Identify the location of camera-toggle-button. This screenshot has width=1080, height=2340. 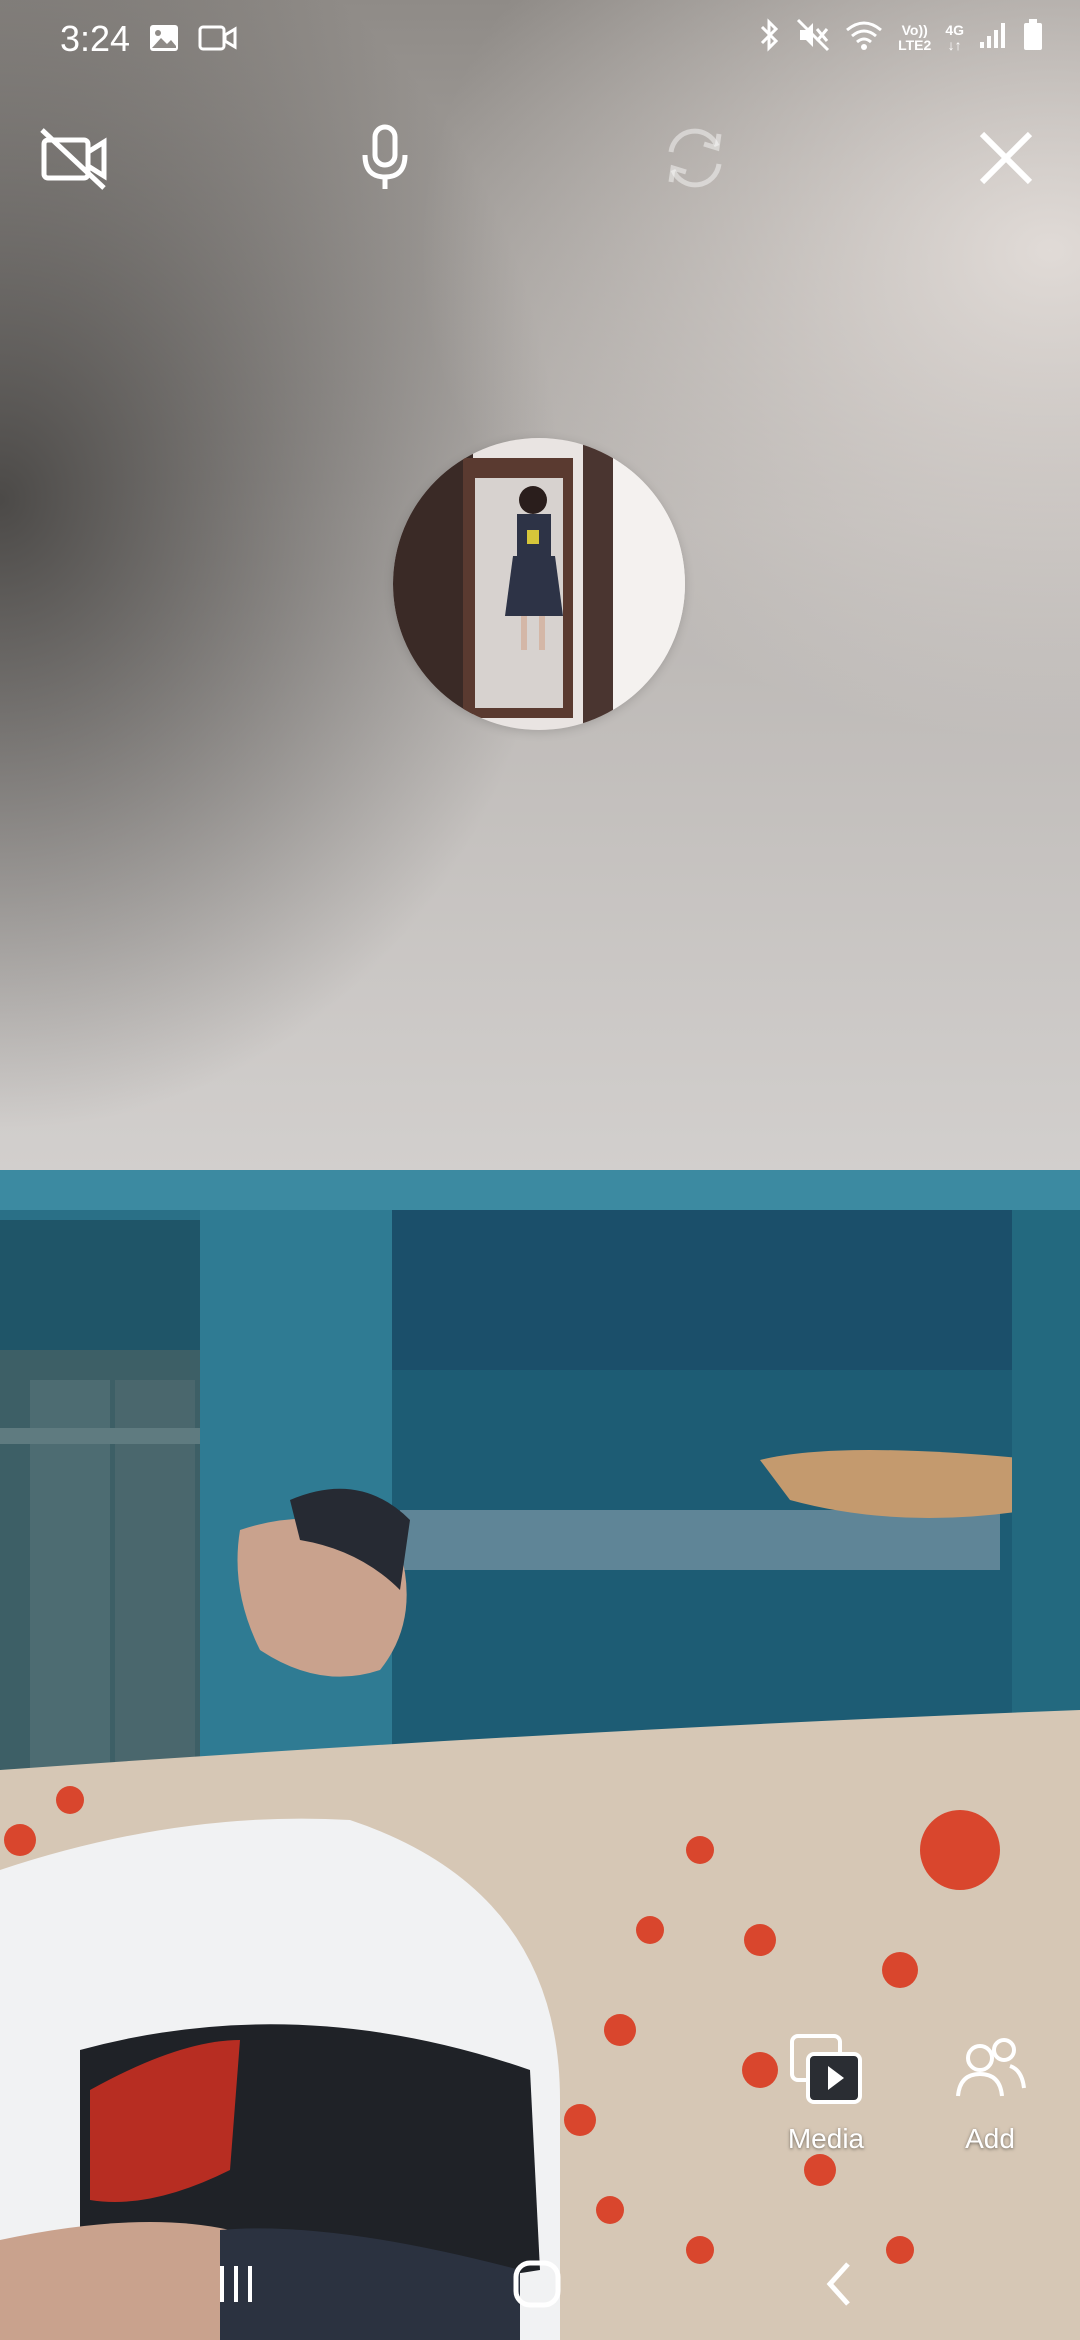
(74, 158).